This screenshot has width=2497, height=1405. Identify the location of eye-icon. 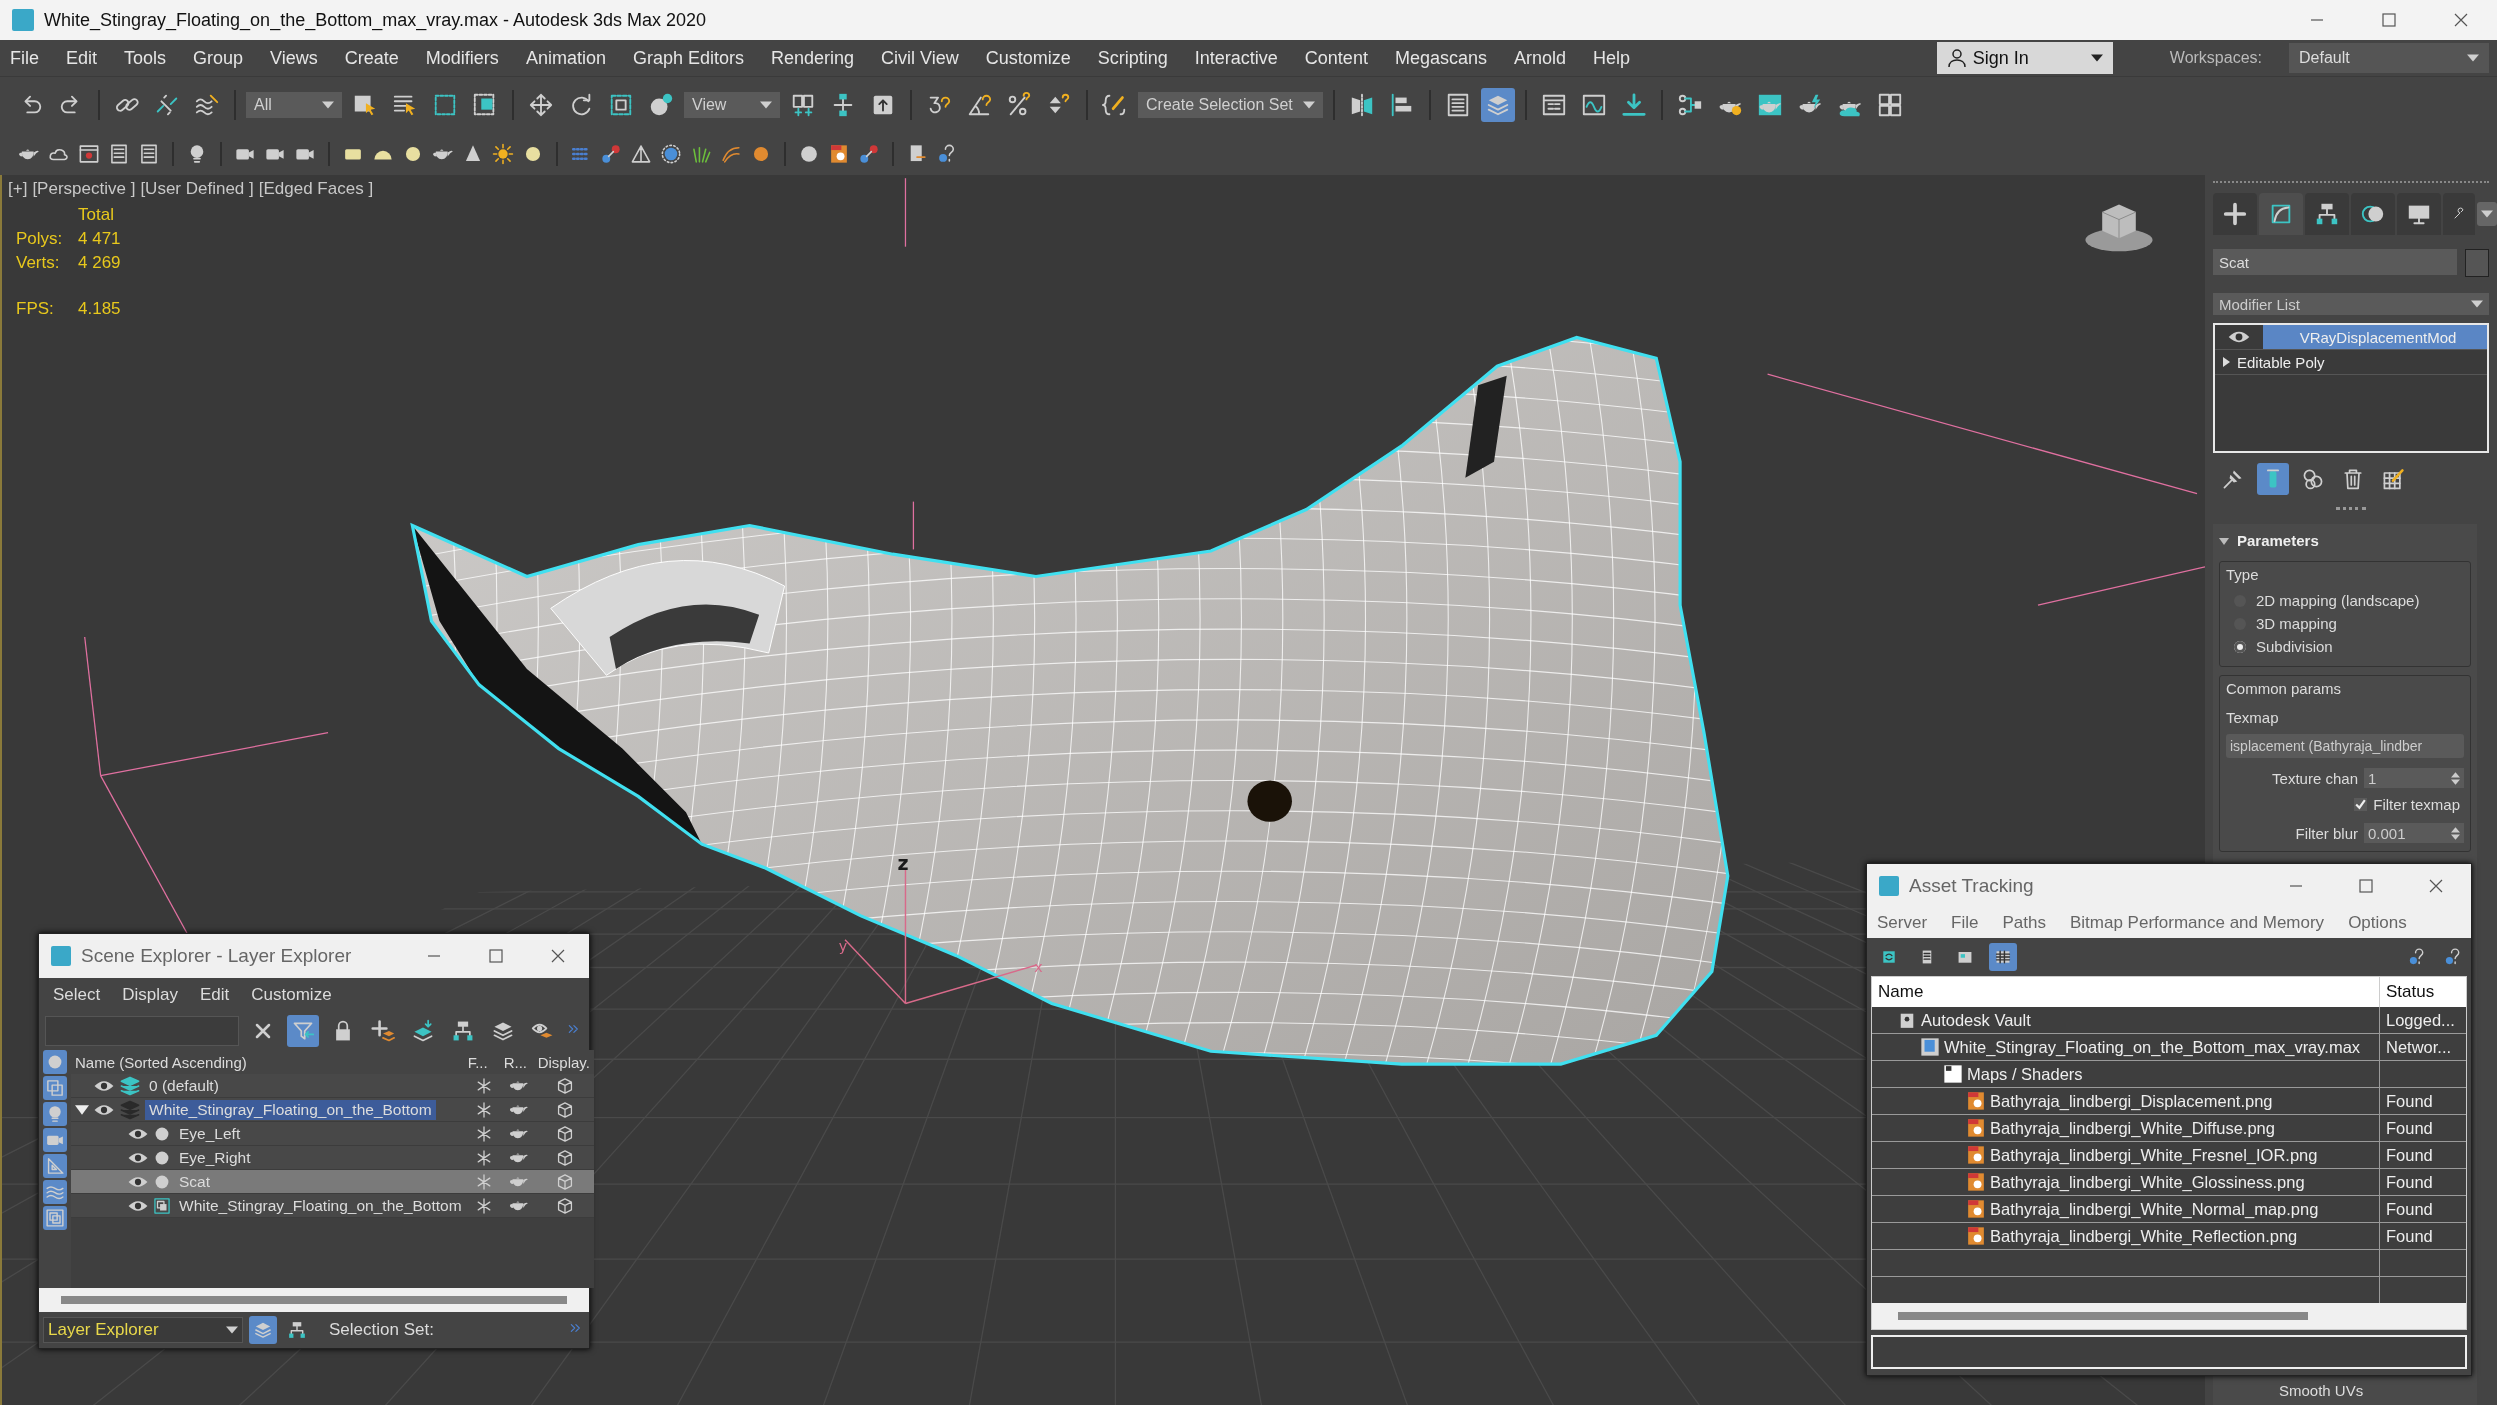
(2239, 337).